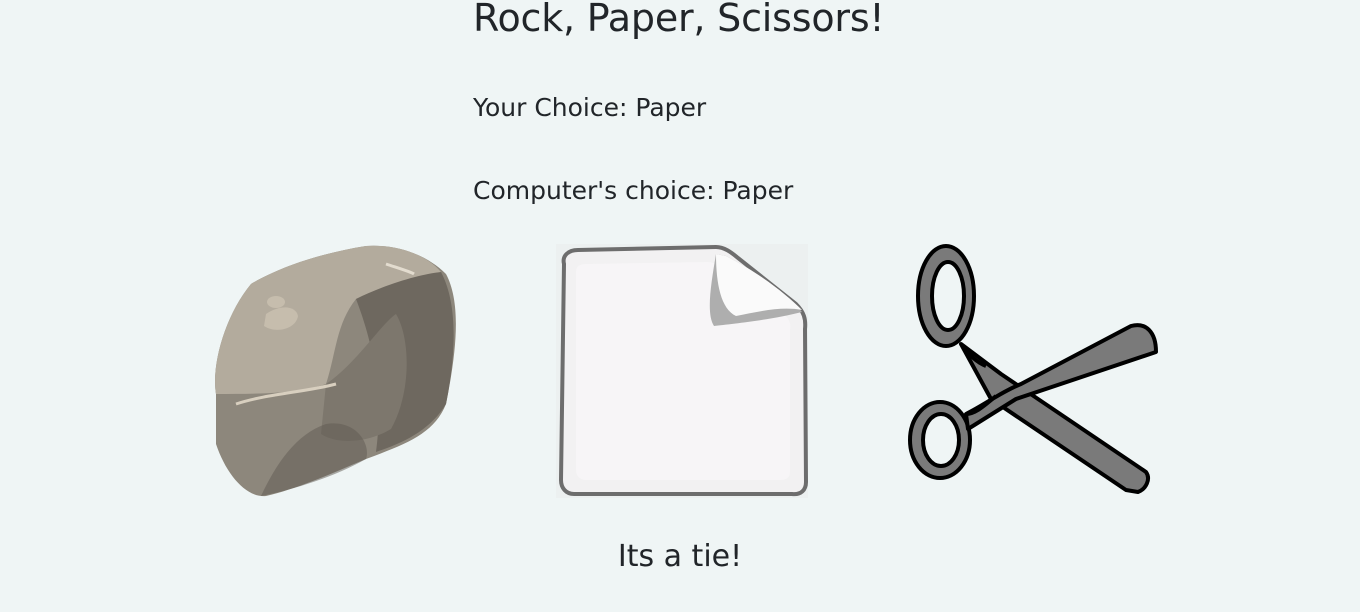 The height and width of the screenshot is (612, 1360). What do you see at coordinates (758, 190) in the screenshot?
I see `computer-choice-value: Paper` at bounding box center [758, 190].